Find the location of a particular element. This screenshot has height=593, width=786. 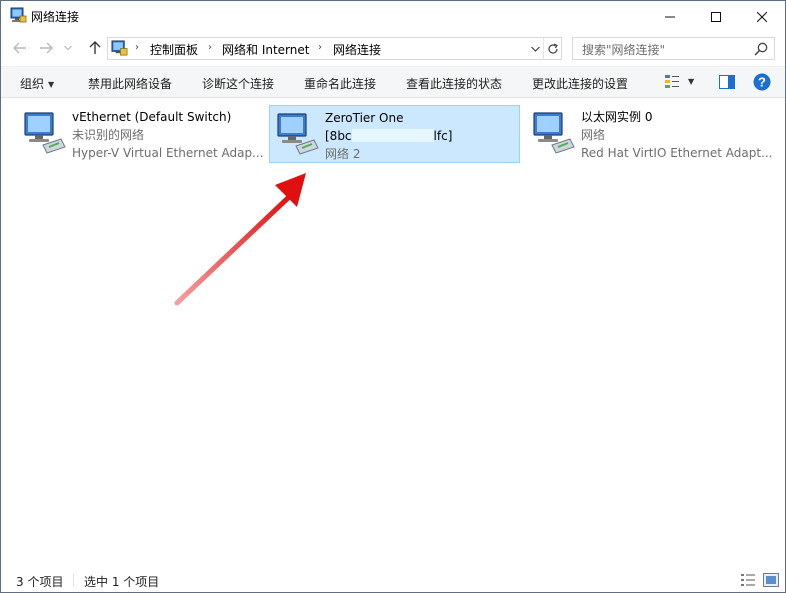

preview-pane-icon is located at coordinates (727, 82).